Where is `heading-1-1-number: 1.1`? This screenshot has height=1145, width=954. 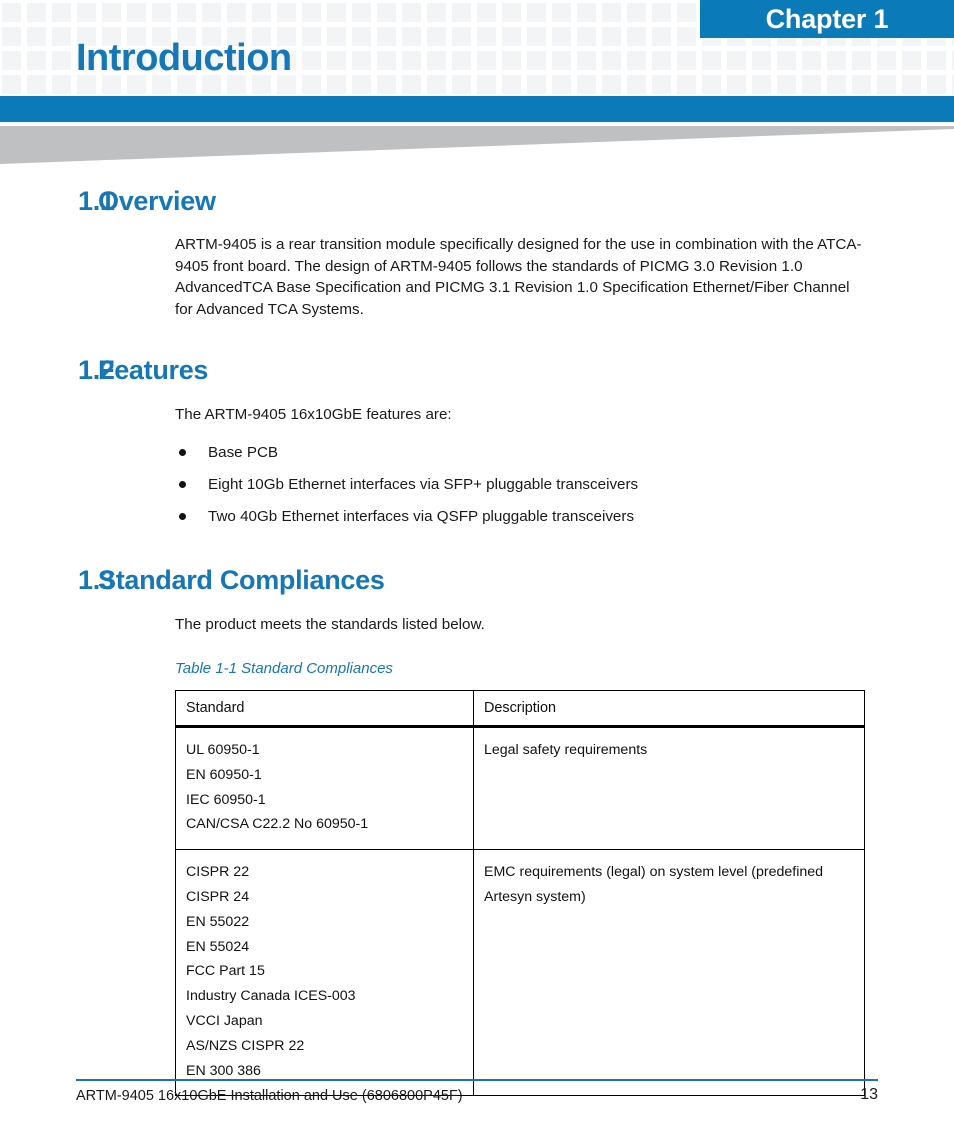
heading-1-1-number: 1.1 is located at coordinates (96, 201).